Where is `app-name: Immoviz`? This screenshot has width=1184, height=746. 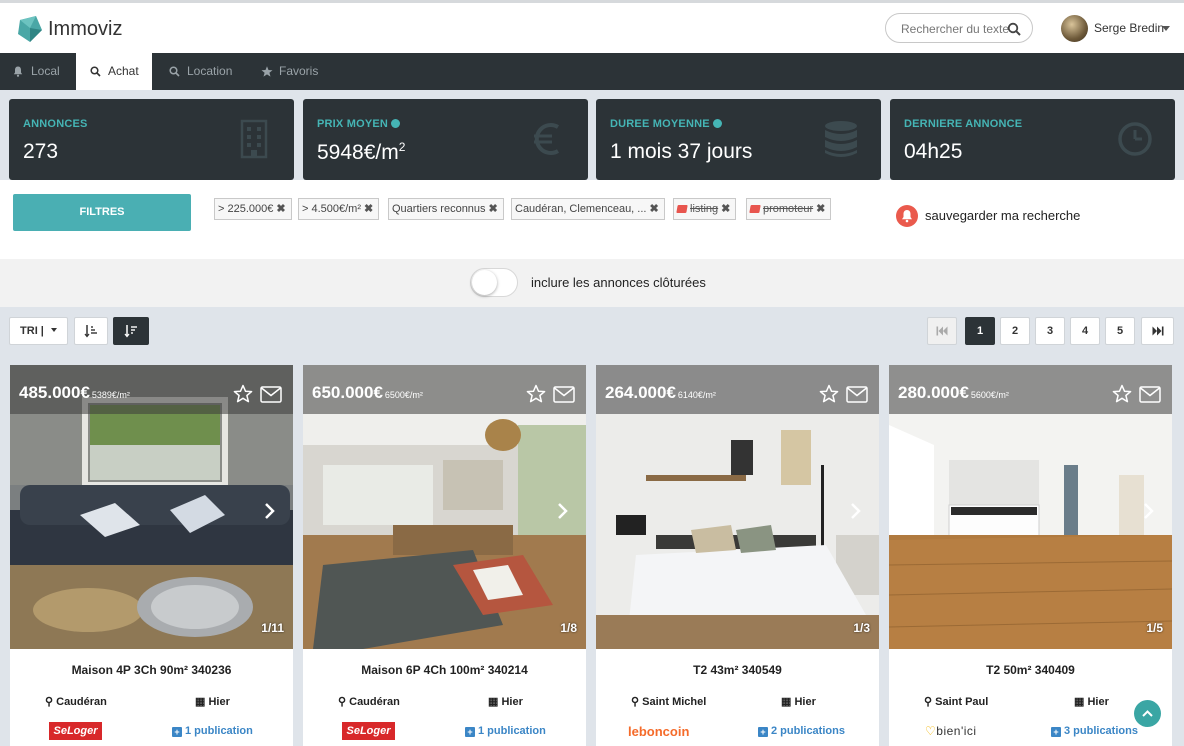
app-name: Immoviz is located at coordinates (85, 29).